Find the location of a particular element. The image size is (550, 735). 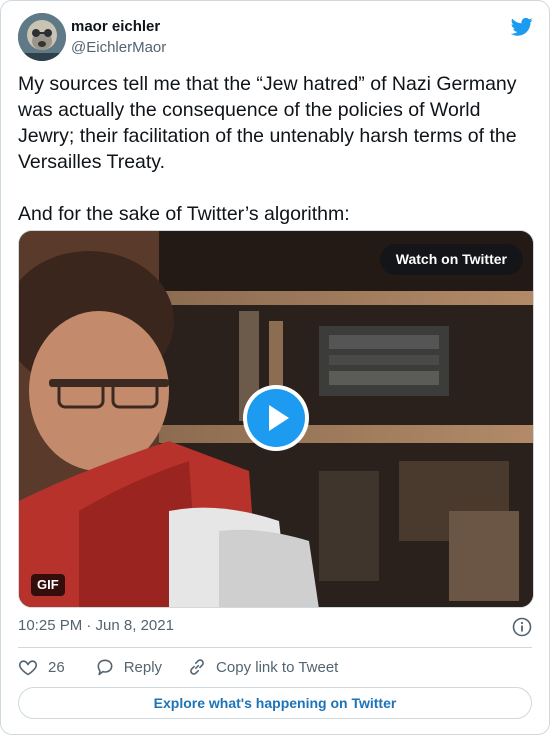

link-icon is located at coordinates (197, 667).